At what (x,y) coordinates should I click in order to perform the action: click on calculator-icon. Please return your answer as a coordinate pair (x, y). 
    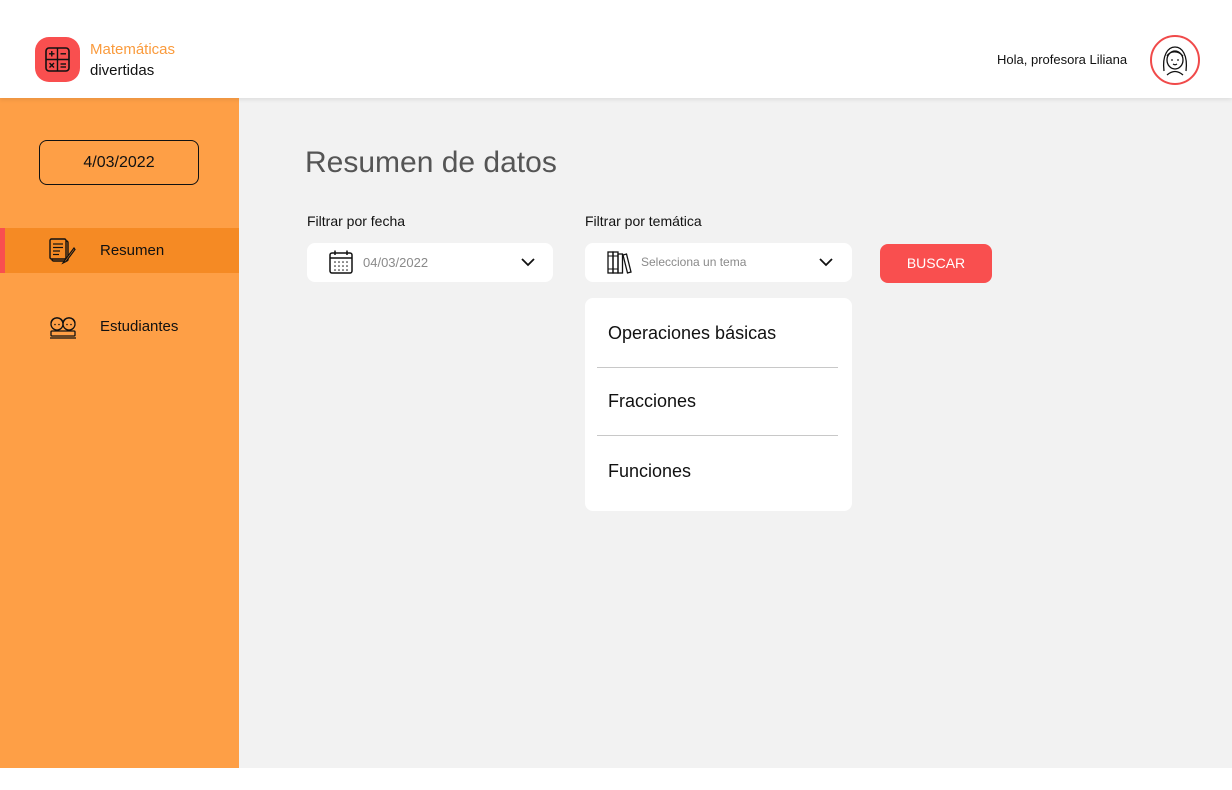
    Looking at the image, I should click on (57, 59).